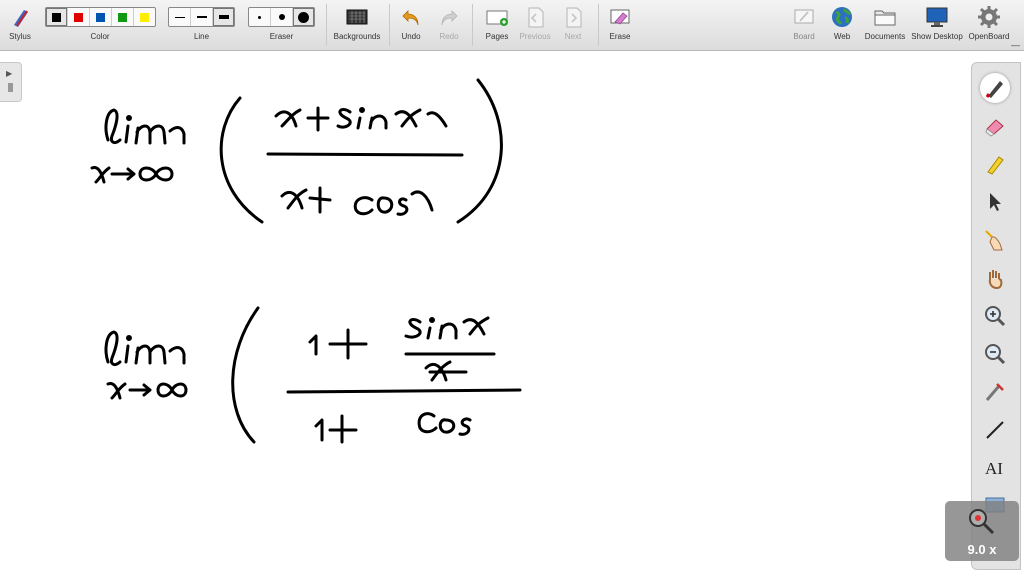  Describe the element at coordinates (982, 549) in the screenshot. I see `zoom-level-text: 9.0 x` at that location.